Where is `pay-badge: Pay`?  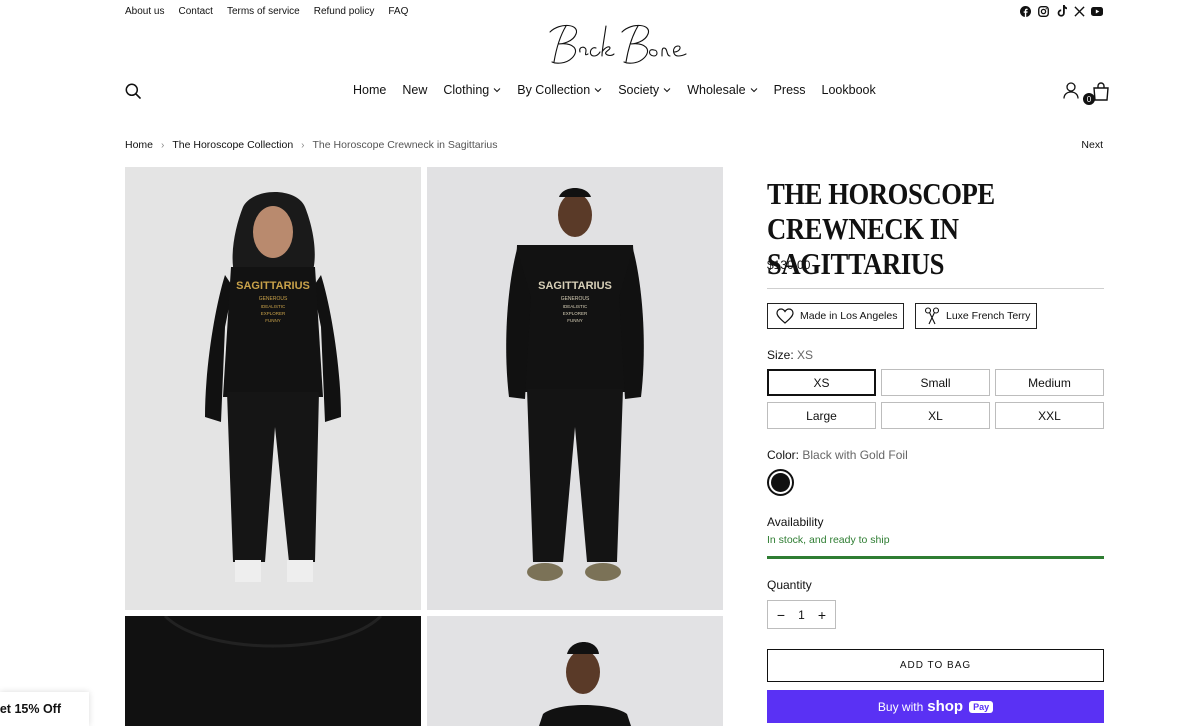
pay-badge: Pay is located at coordinates (981, 706).